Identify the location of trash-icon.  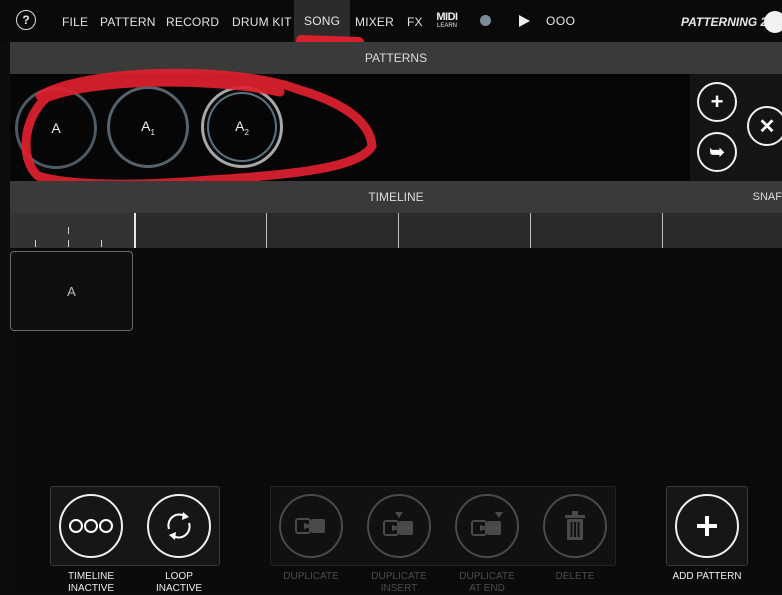
(575, 525).